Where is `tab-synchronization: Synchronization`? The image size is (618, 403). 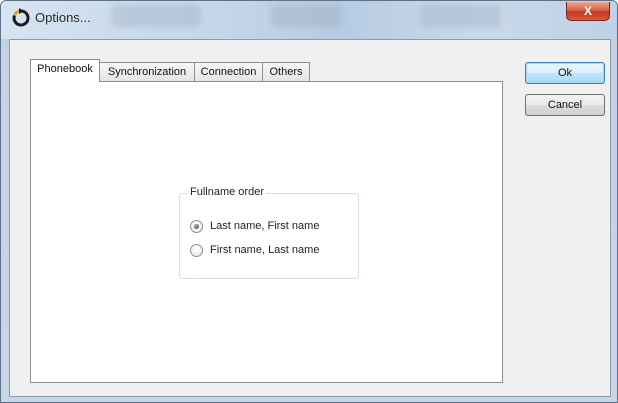 tab-synchronization: Synchronization is located at coordinates (147, 71).